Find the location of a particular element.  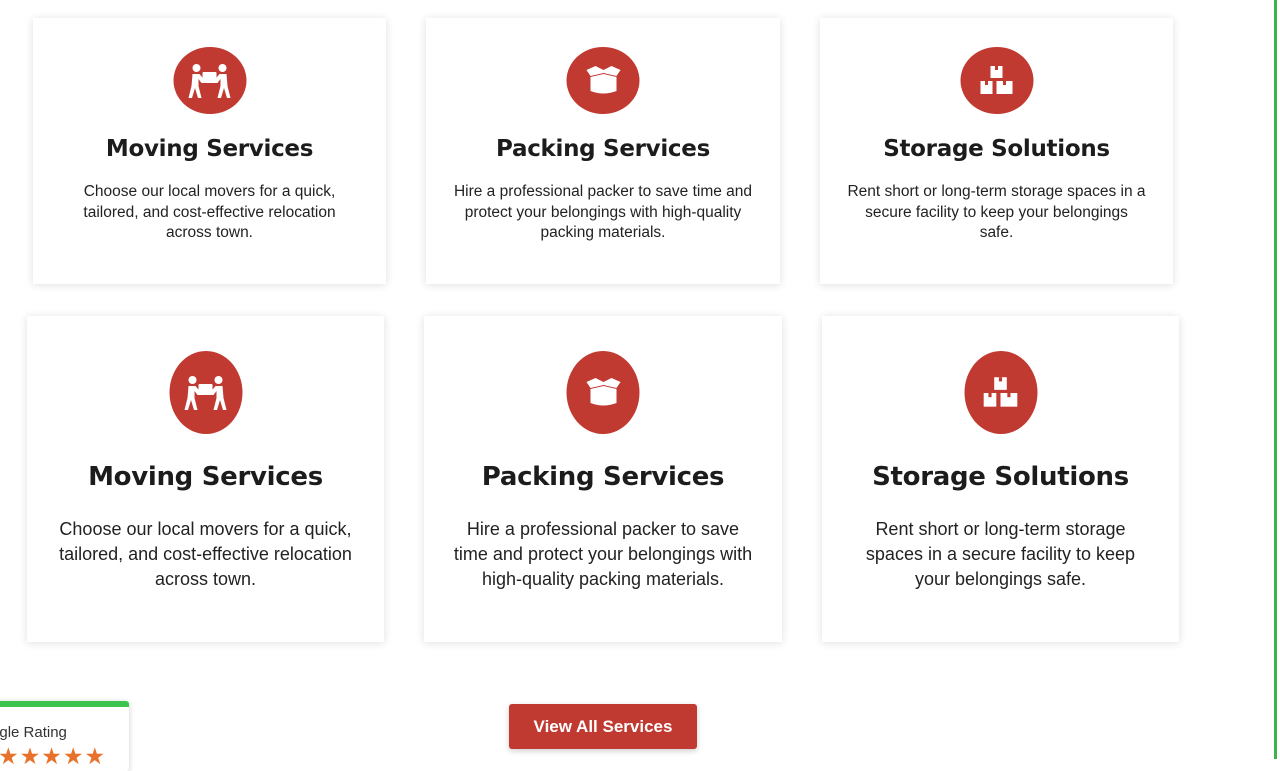

view-all-services-button: View All Services is located at coordinates (603, 726).